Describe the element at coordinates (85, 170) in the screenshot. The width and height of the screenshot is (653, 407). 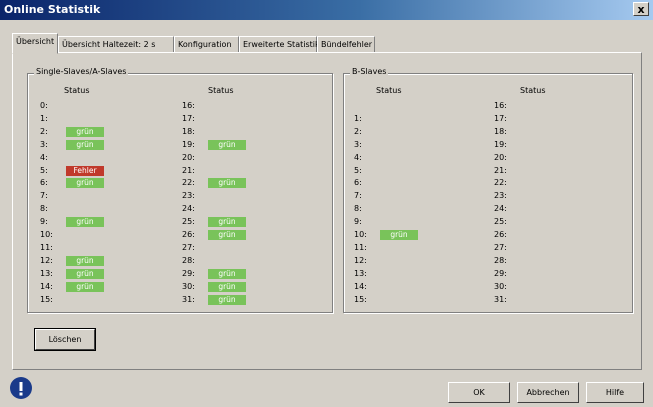
I see `status-error-badge: Fehler` at that location.